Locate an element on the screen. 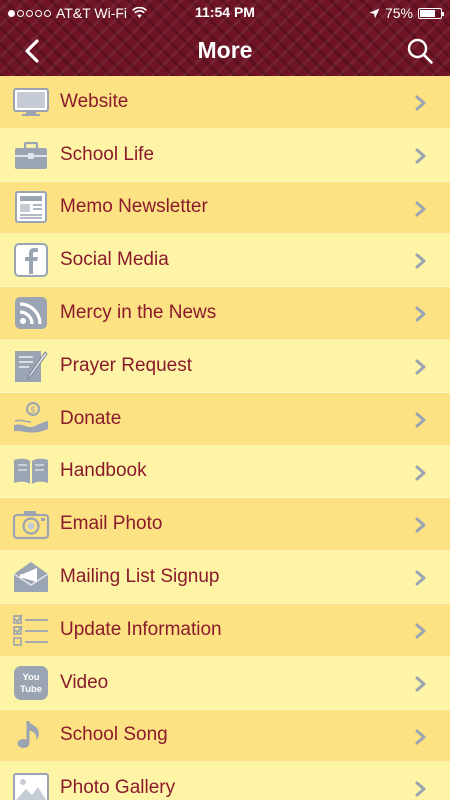  menu-item-school-life: School Life is located at coordinates (225, 155).